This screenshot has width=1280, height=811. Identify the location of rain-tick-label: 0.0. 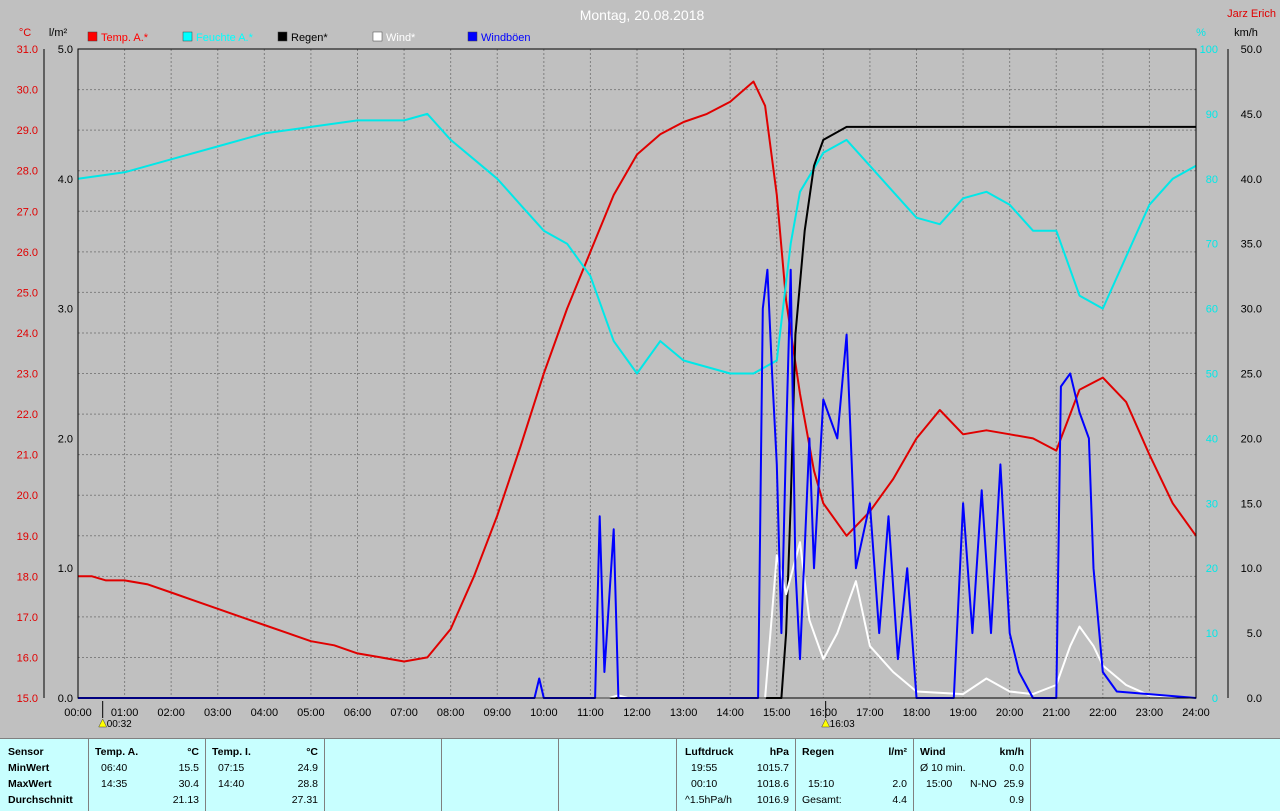
(65, 699).